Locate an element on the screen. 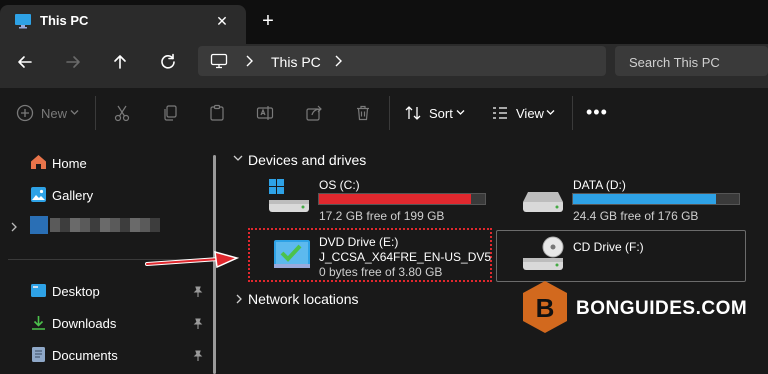  annotation-arrow is located at coordinates (193, 260).